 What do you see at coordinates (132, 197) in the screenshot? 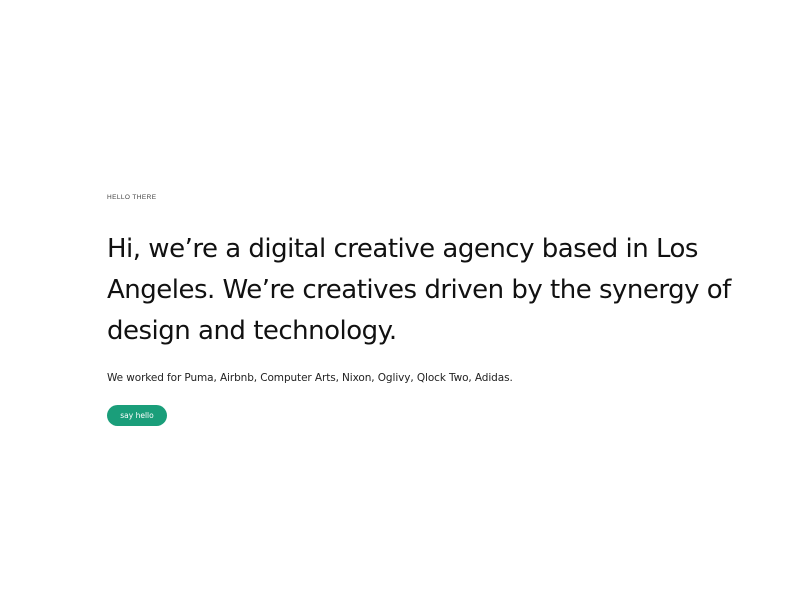
I see `eyebrow-label: Hello there` at bounding box center [132, 197].